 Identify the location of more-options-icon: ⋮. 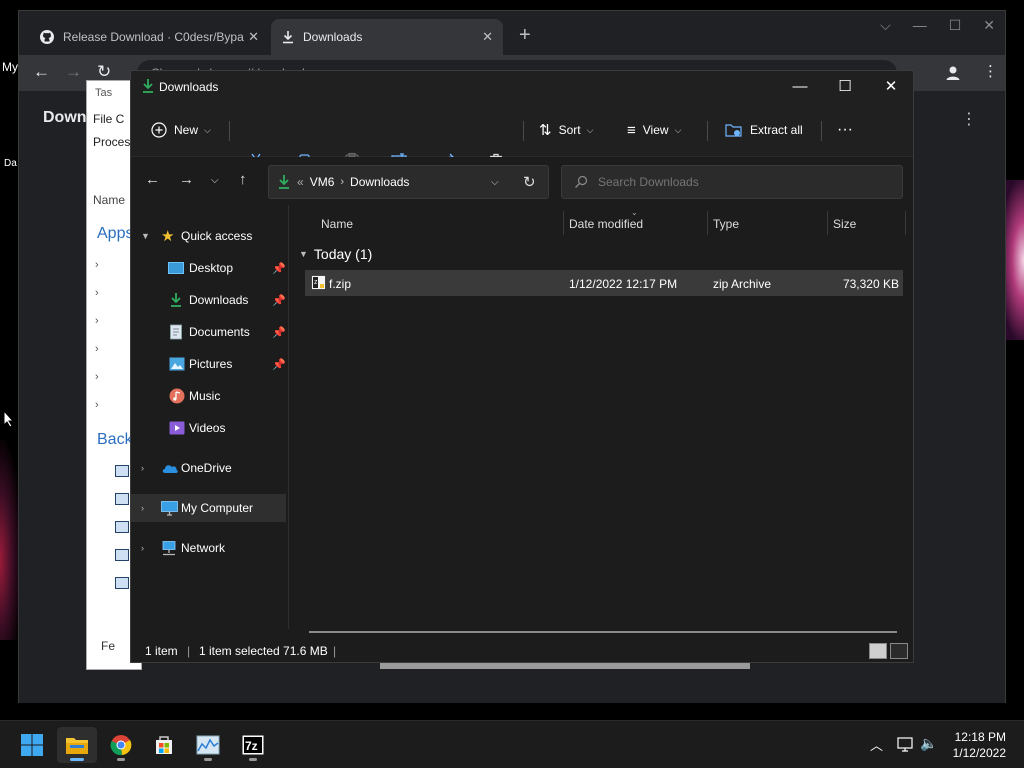
(969, 119).